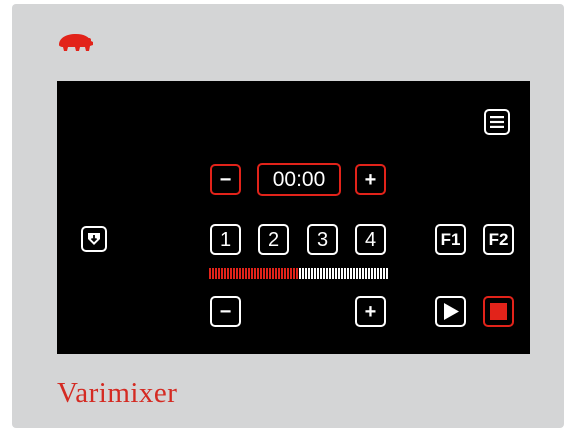  What do you see at coordinates (117, 393) in the screenshot?
I see `brand-name: Varimixer` at bounding box center [117, 393].